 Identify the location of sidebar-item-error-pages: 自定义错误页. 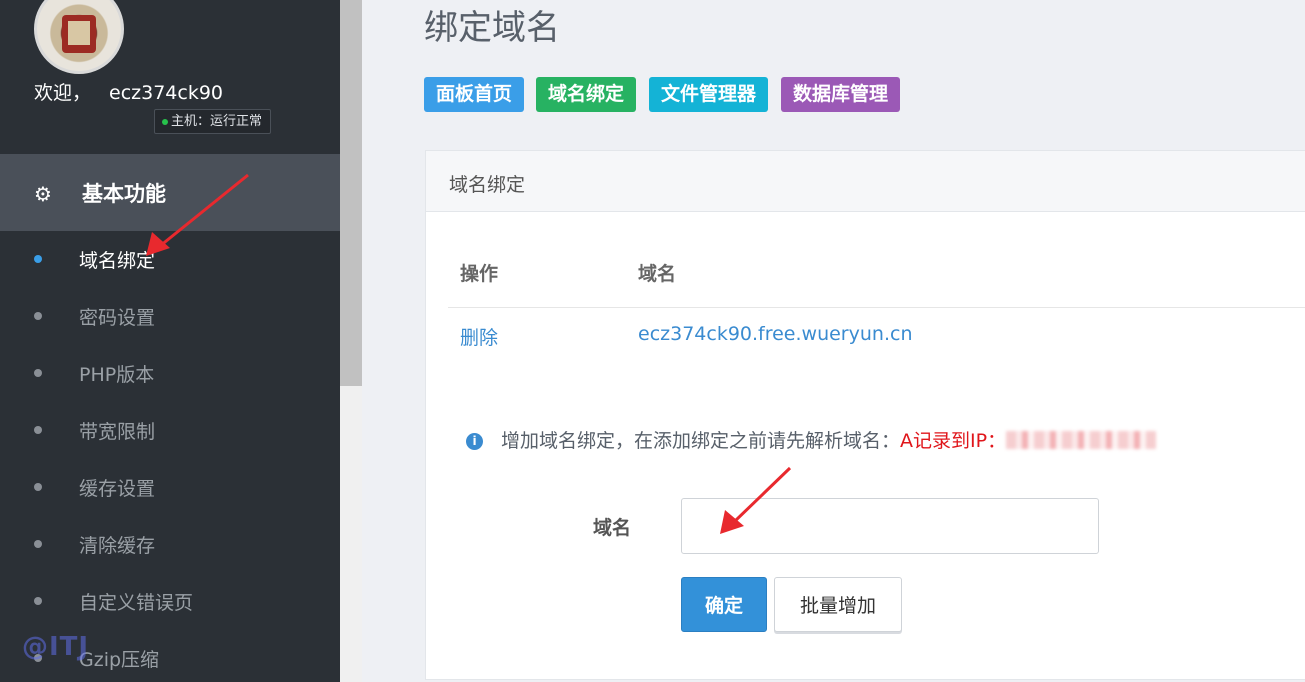
(170, 601).